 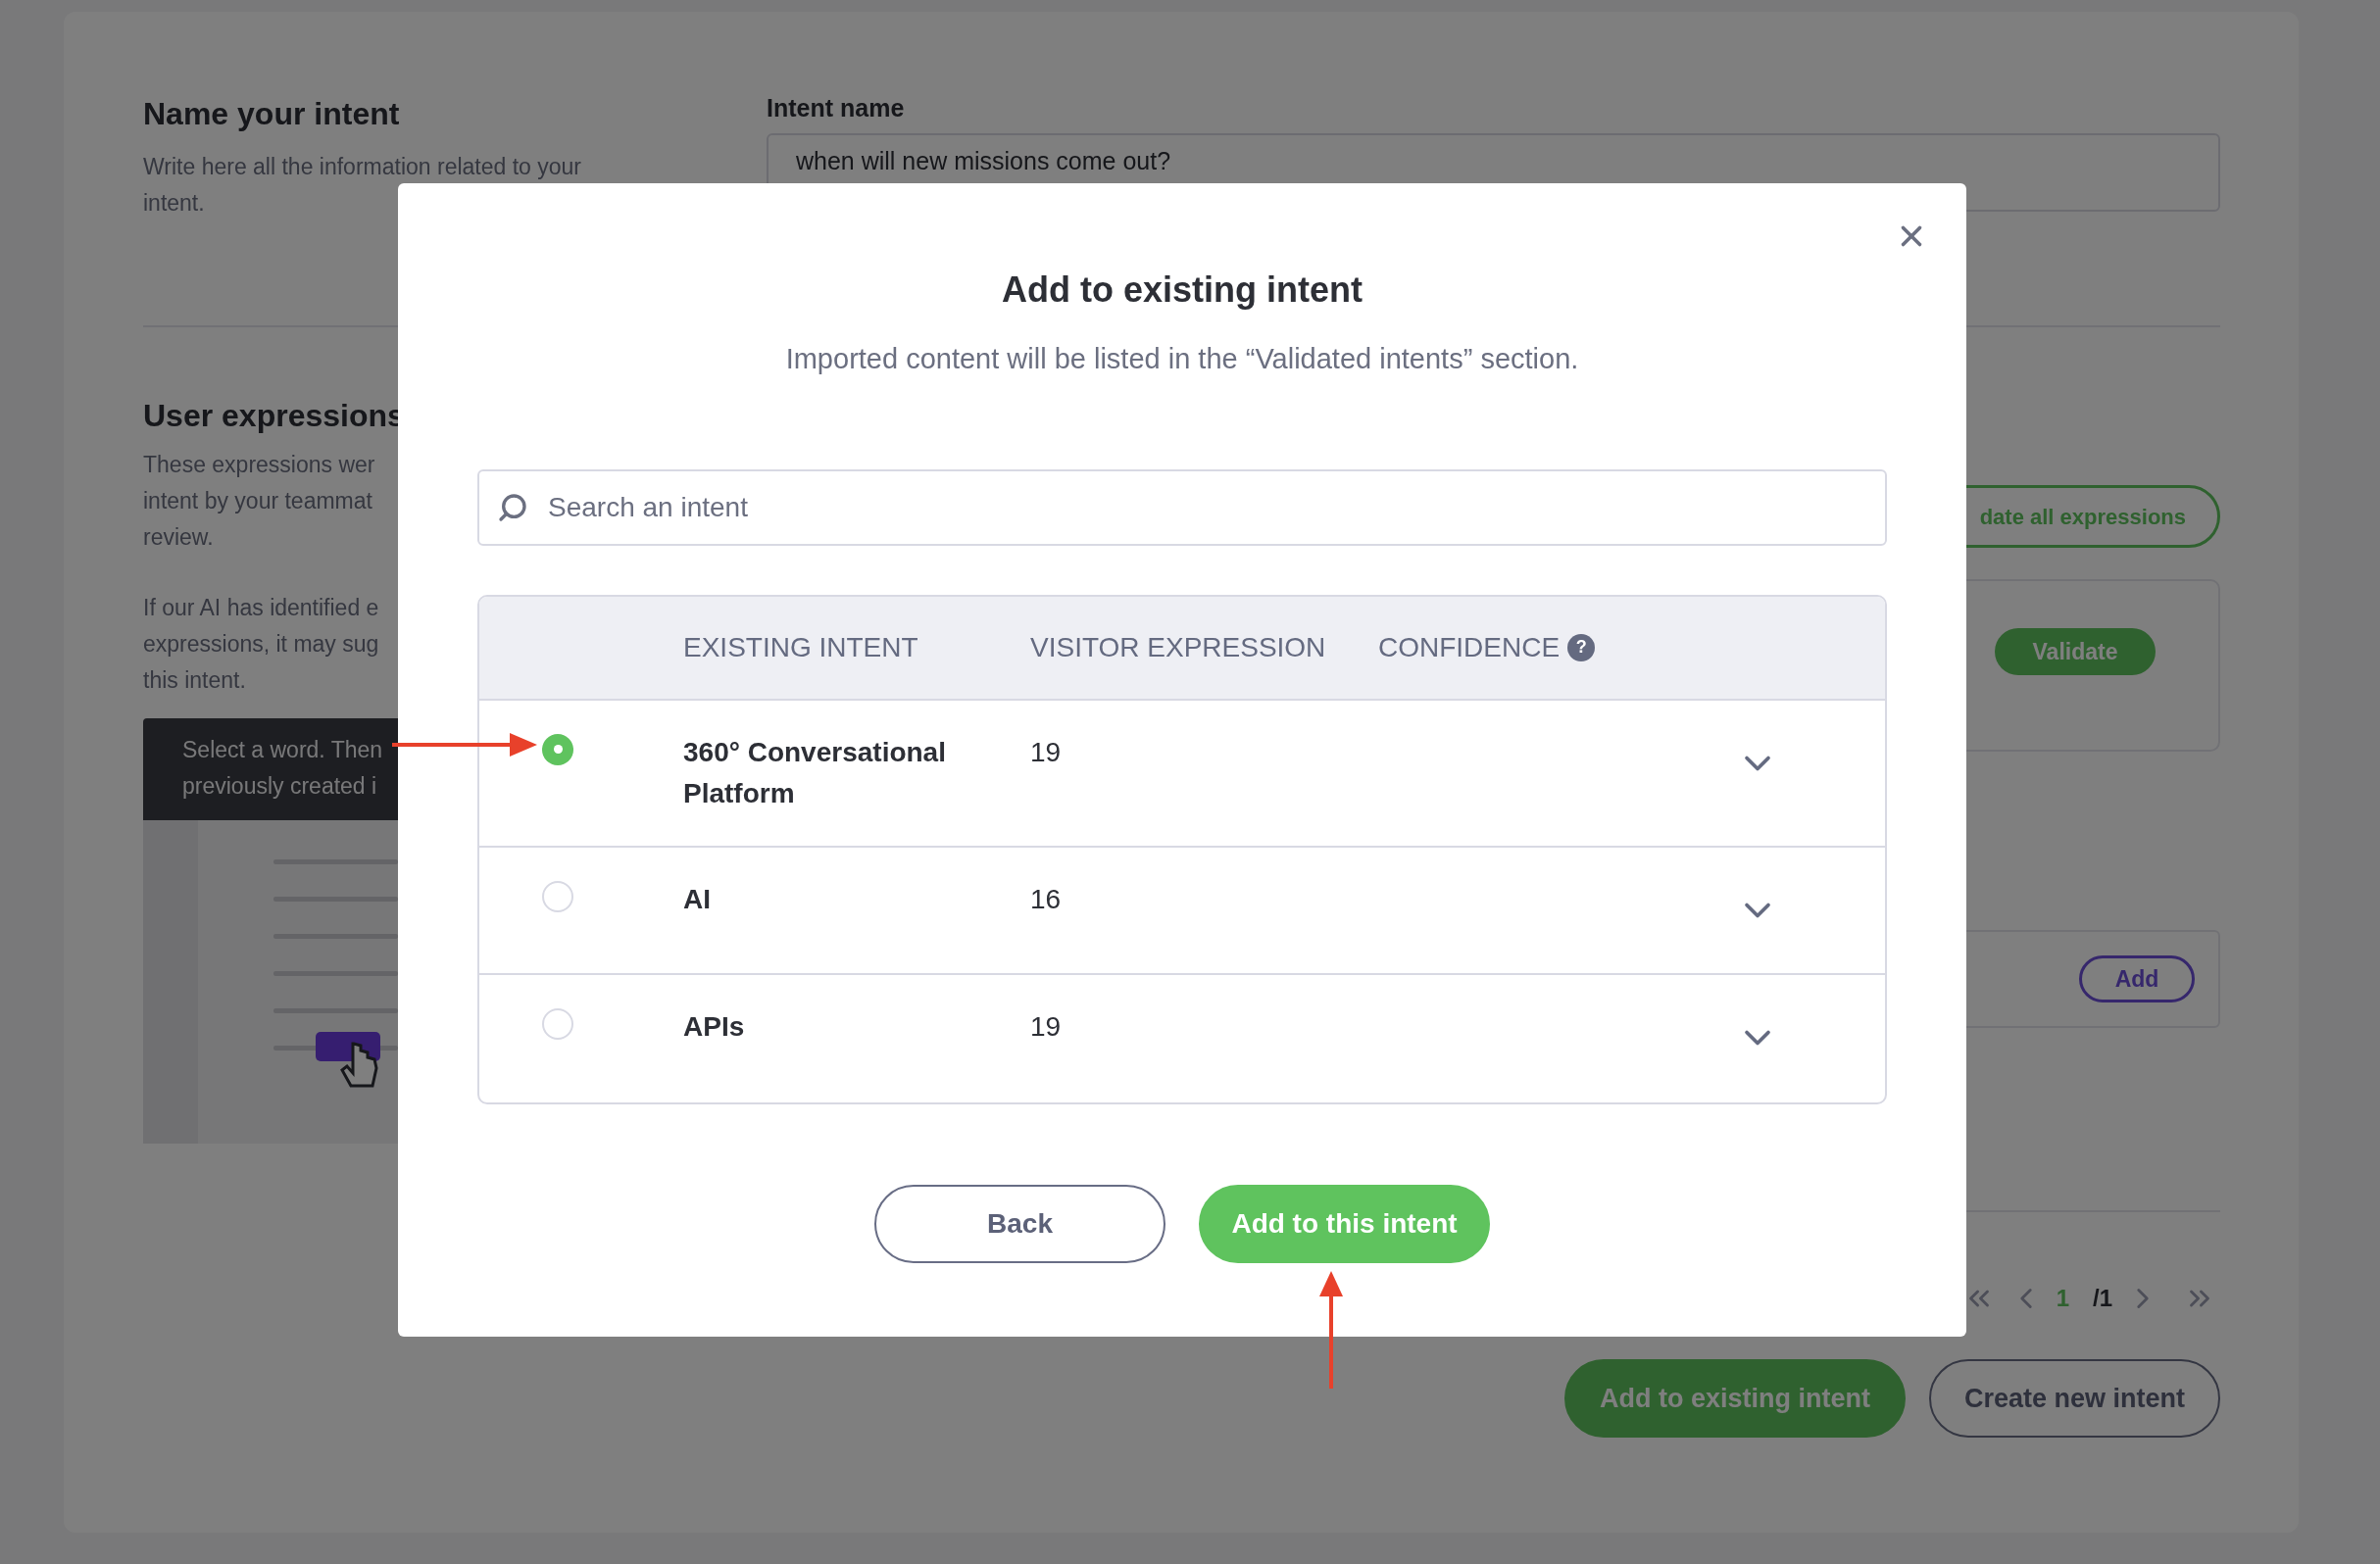 What do you see at coordinates (1046, 899) in the screenshot?
I see `expression-count: 16` at bounding box center [1046, 899].